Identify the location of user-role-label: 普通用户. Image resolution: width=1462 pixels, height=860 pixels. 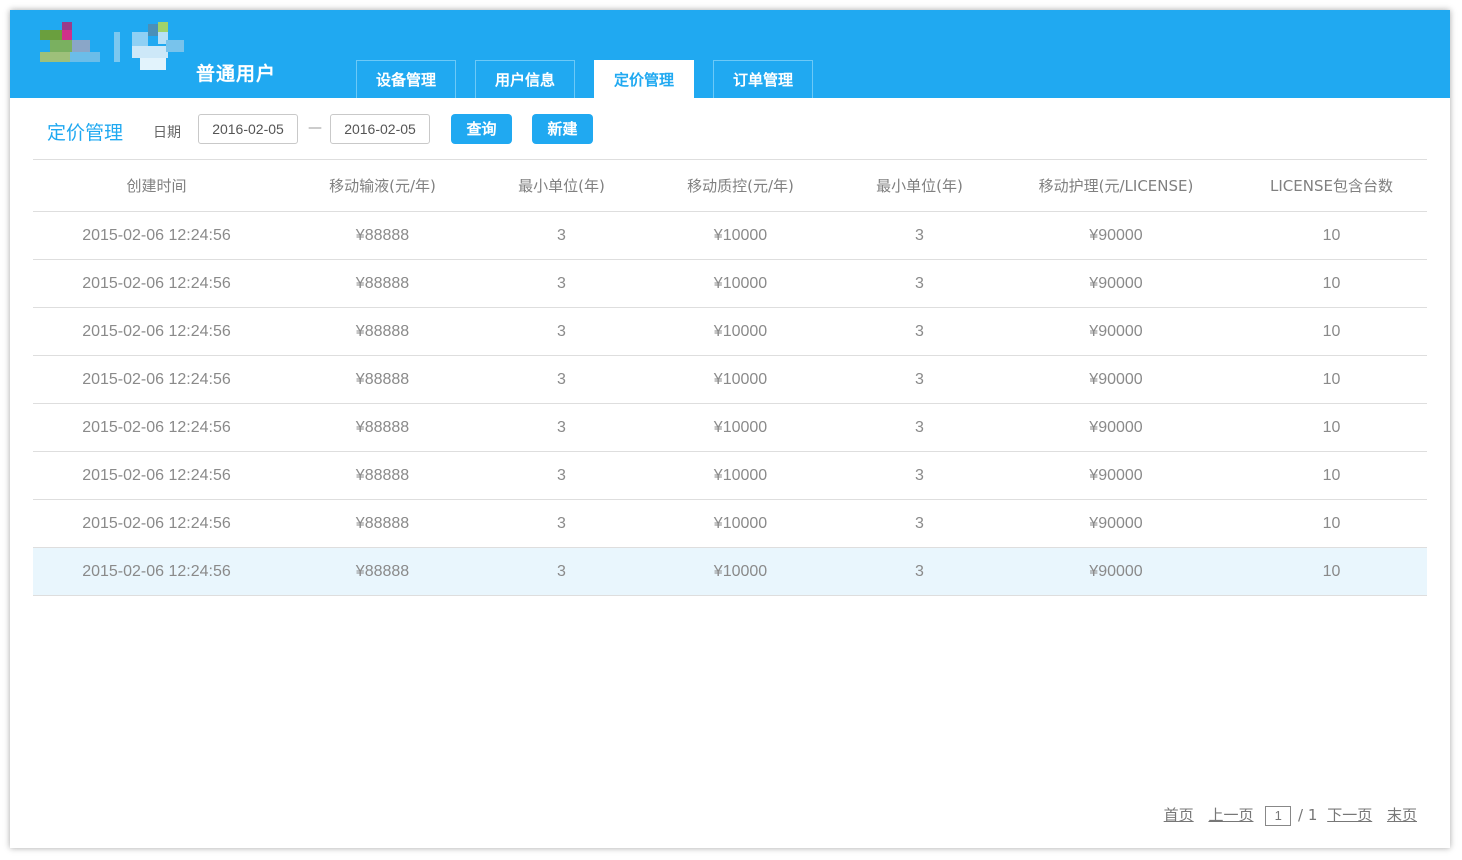
(236, 74).